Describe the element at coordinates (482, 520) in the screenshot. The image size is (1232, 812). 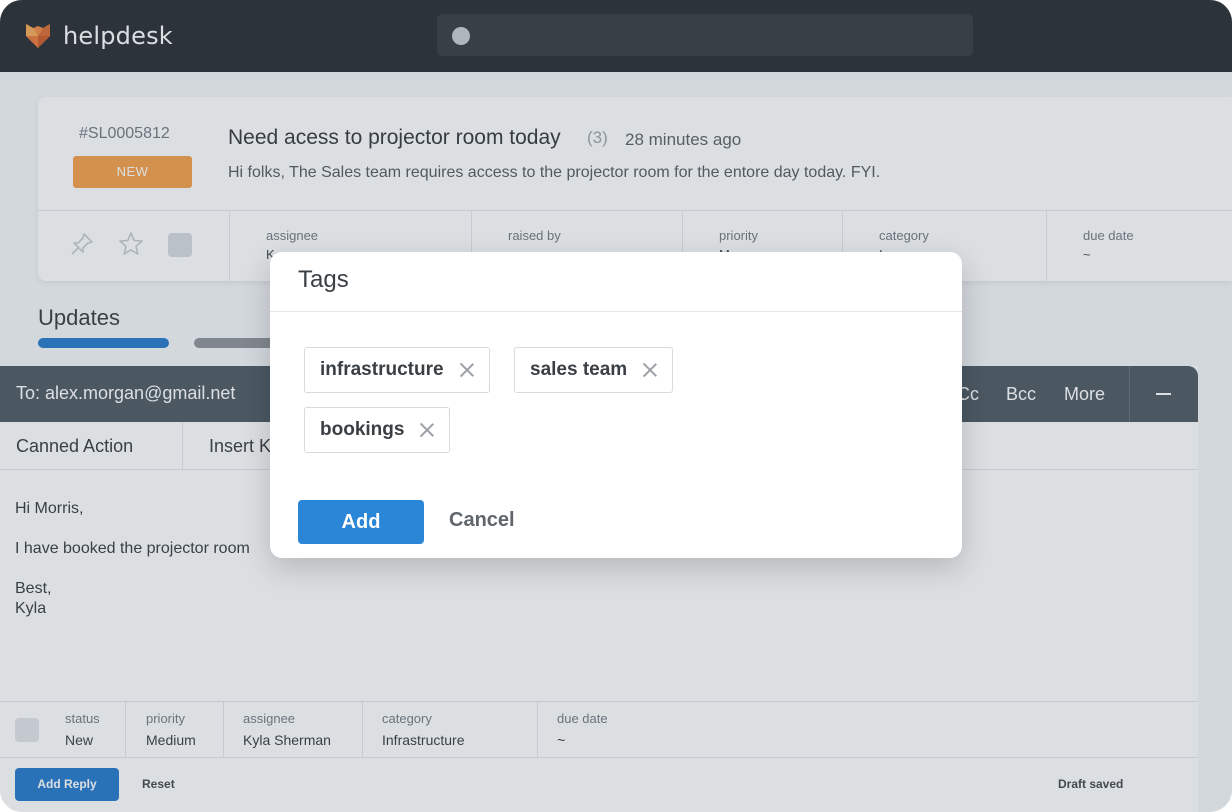
I see `cancel-button: Cancel` at that location.